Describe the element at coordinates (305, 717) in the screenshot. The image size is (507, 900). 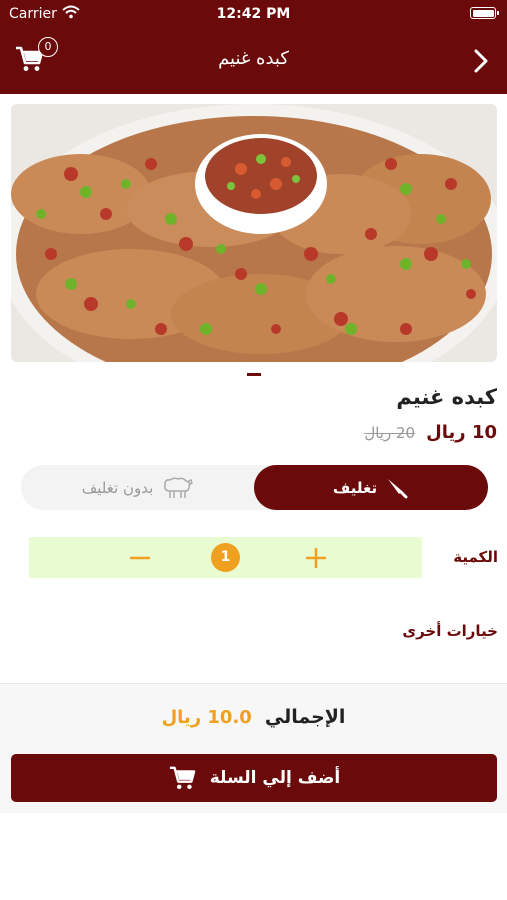
I see `total-label: الإجمالي` at that location.